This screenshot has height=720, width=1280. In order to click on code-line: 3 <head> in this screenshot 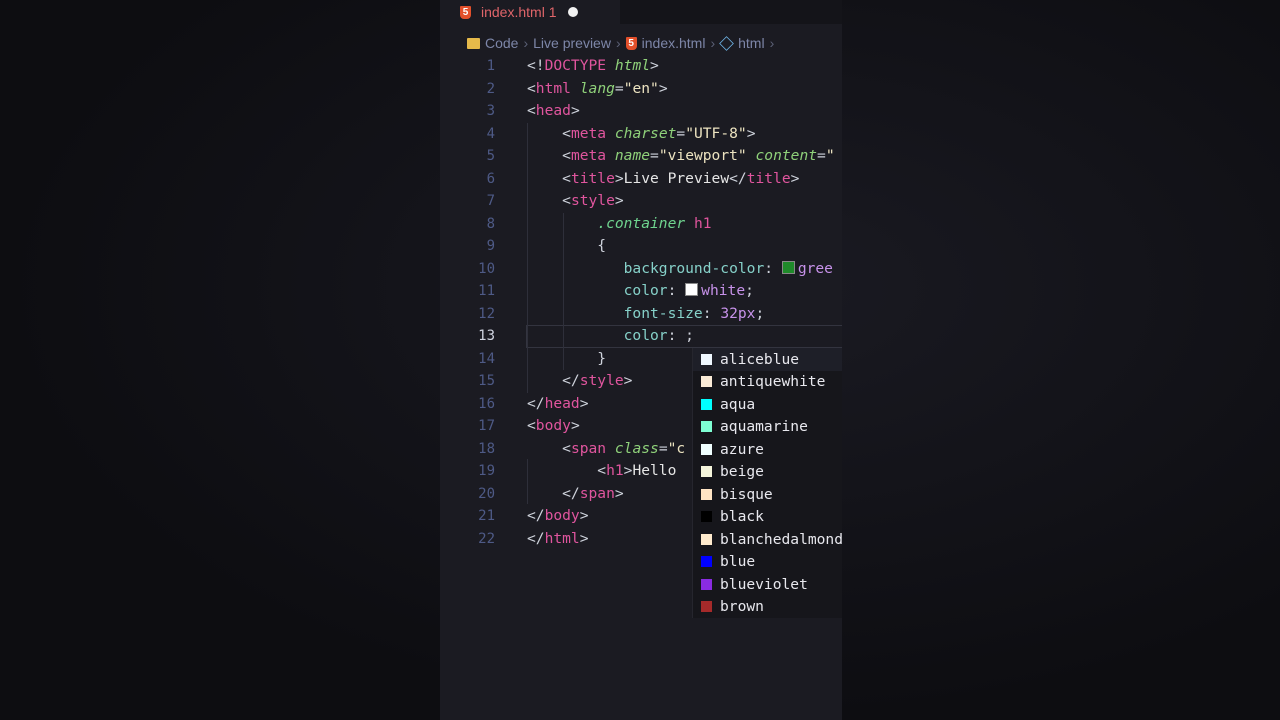, I will do `click(641, 111)`.